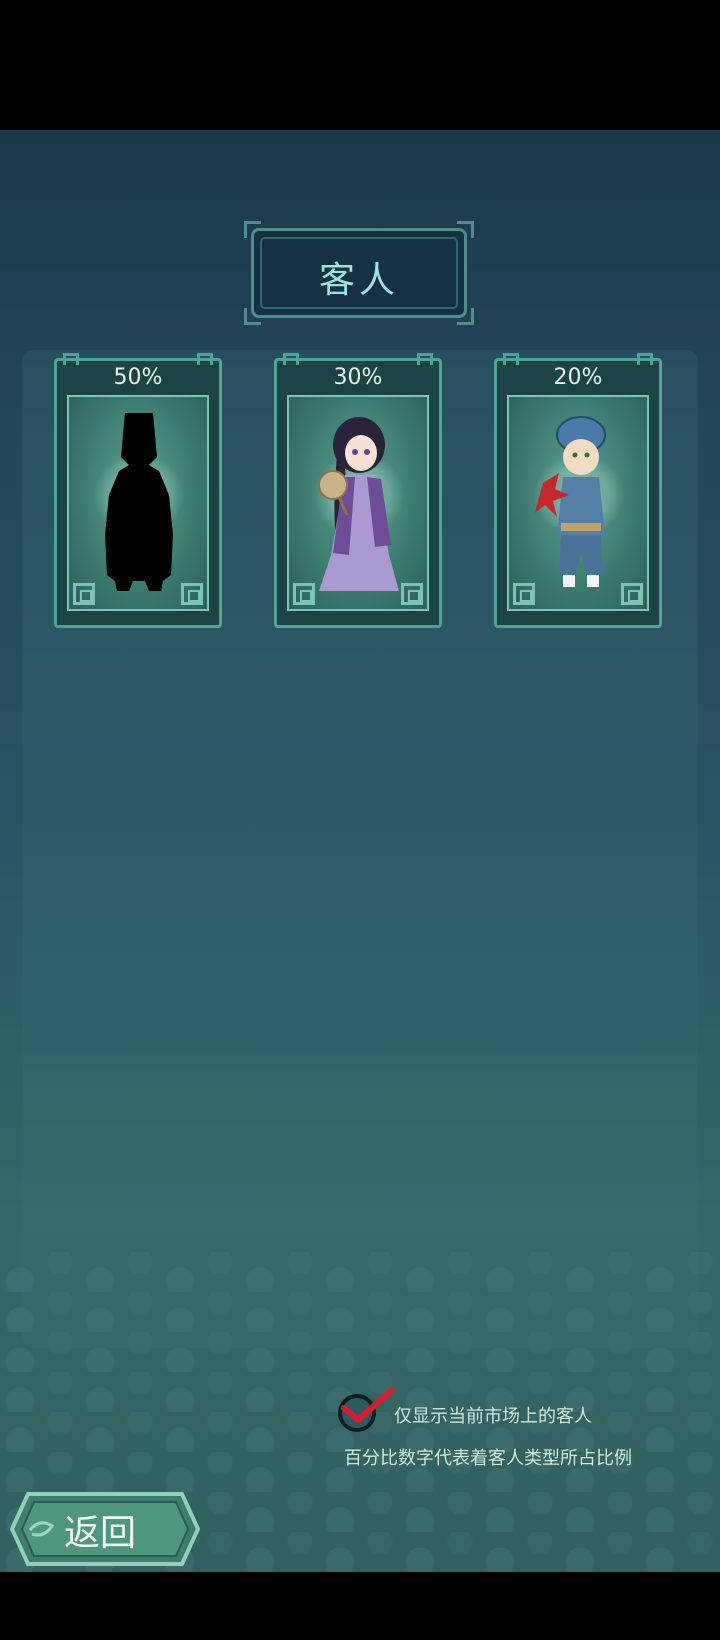  I want to click on title-plaque: 客人, so click(359, 273).